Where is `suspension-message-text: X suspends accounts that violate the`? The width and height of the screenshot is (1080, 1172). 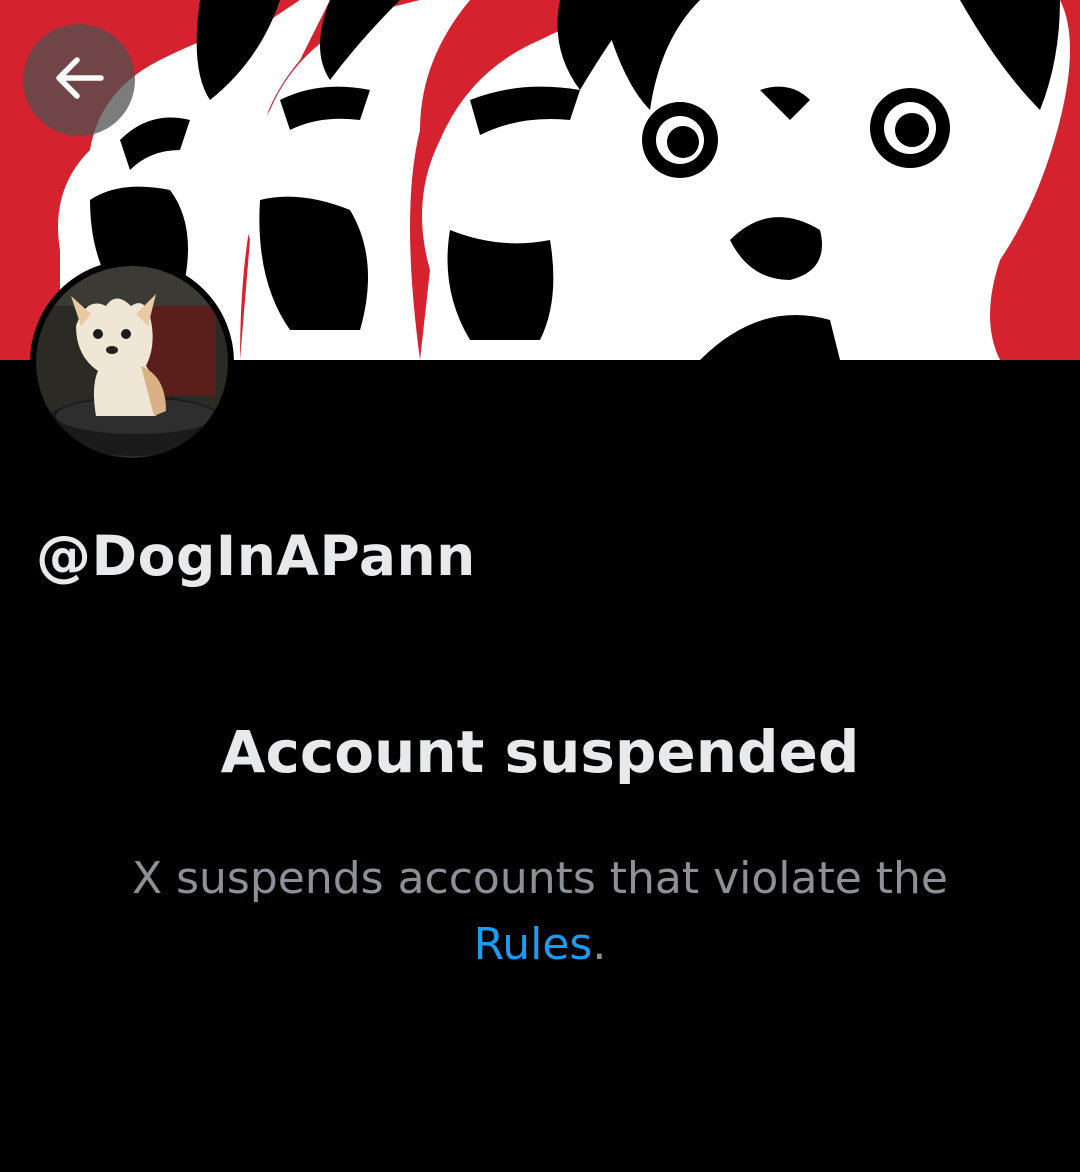
suspension-message-text: X suspends accounts that violate the is located at coordinates (540, 878).